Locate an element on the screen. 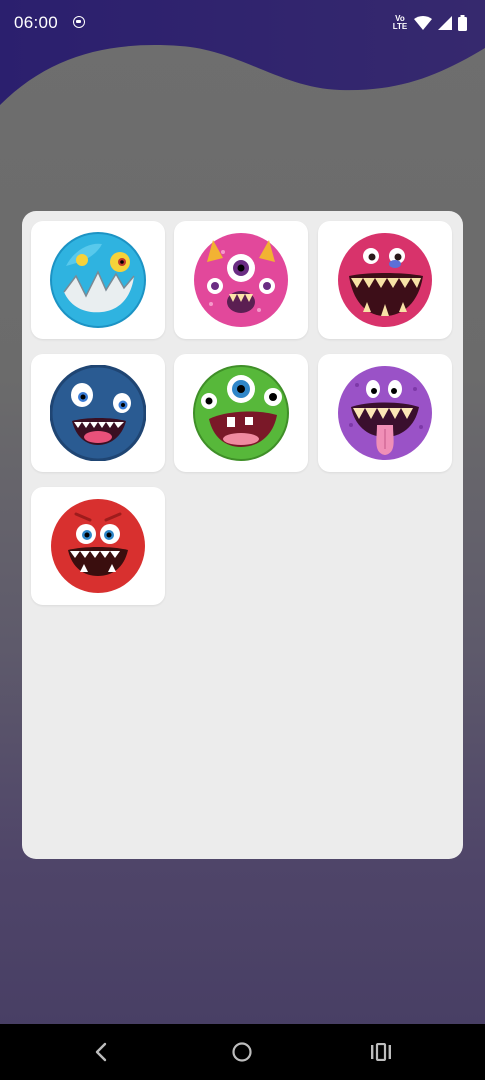 The width and height of the screenshot is (485, 1080). status-icons: Vo LTE is located at coordinates (429, 23).